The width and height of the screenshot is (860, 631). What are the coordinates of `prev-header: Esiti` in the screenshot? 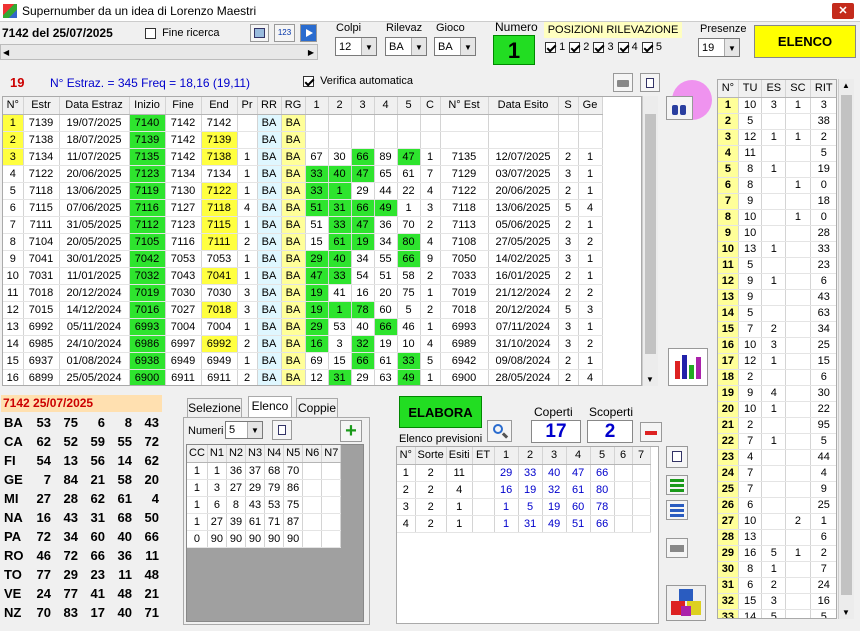 It's located at (459, 456).